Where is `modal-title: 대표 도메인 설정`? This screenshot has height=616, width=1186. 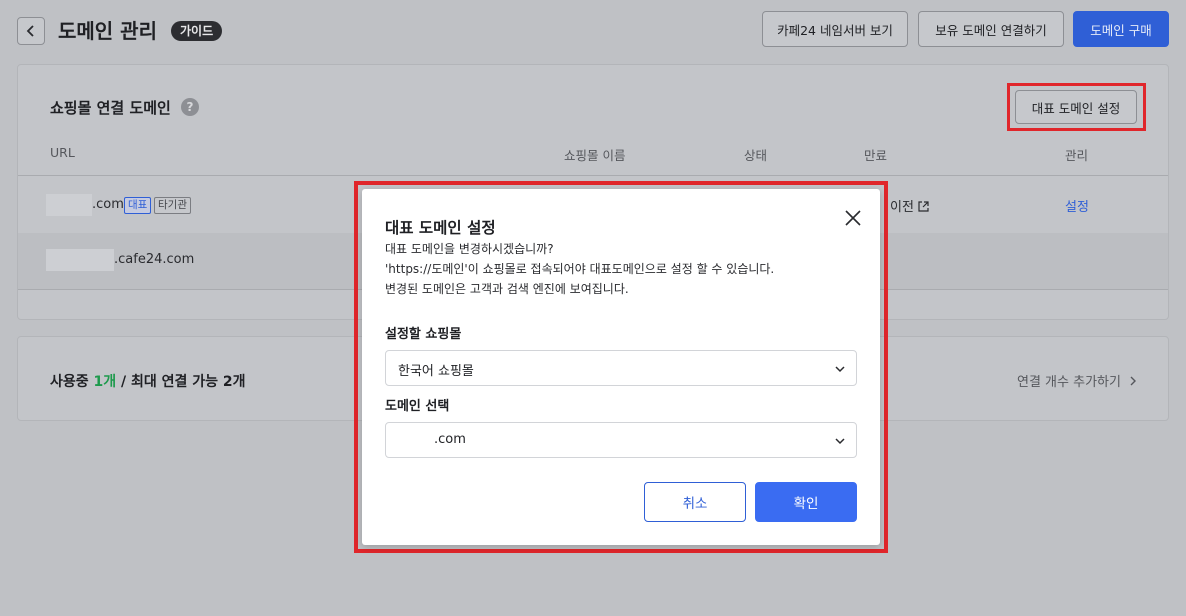 modal-title: 대표 도메인 설정 is located at coordinates (440, 228).